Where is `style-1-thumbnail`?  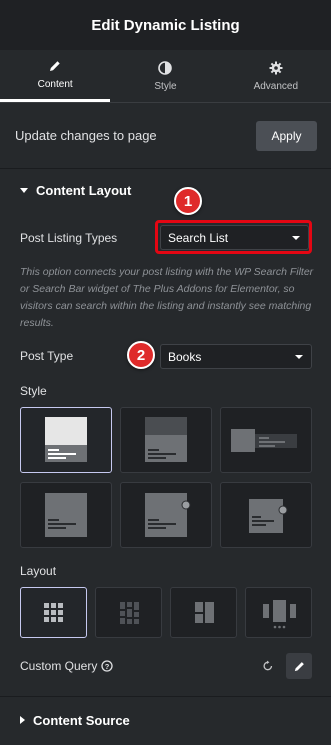 style-1-thumbnail is located at coordinates (66, 439).